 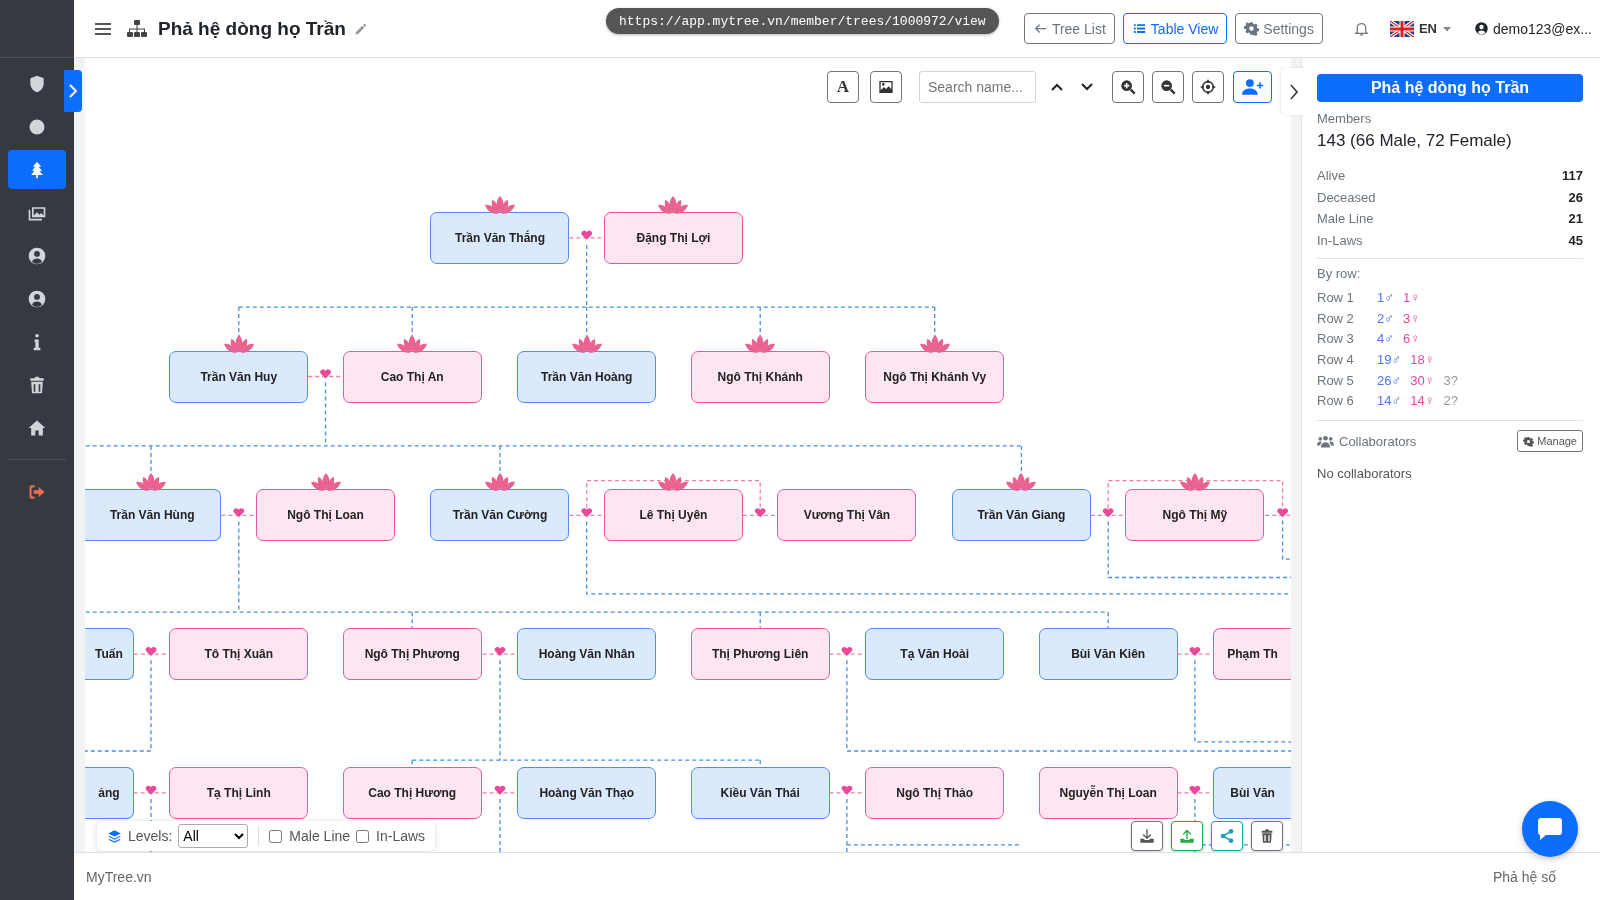 I want to click on language-selector: EN, so click(x=1420, y=28).